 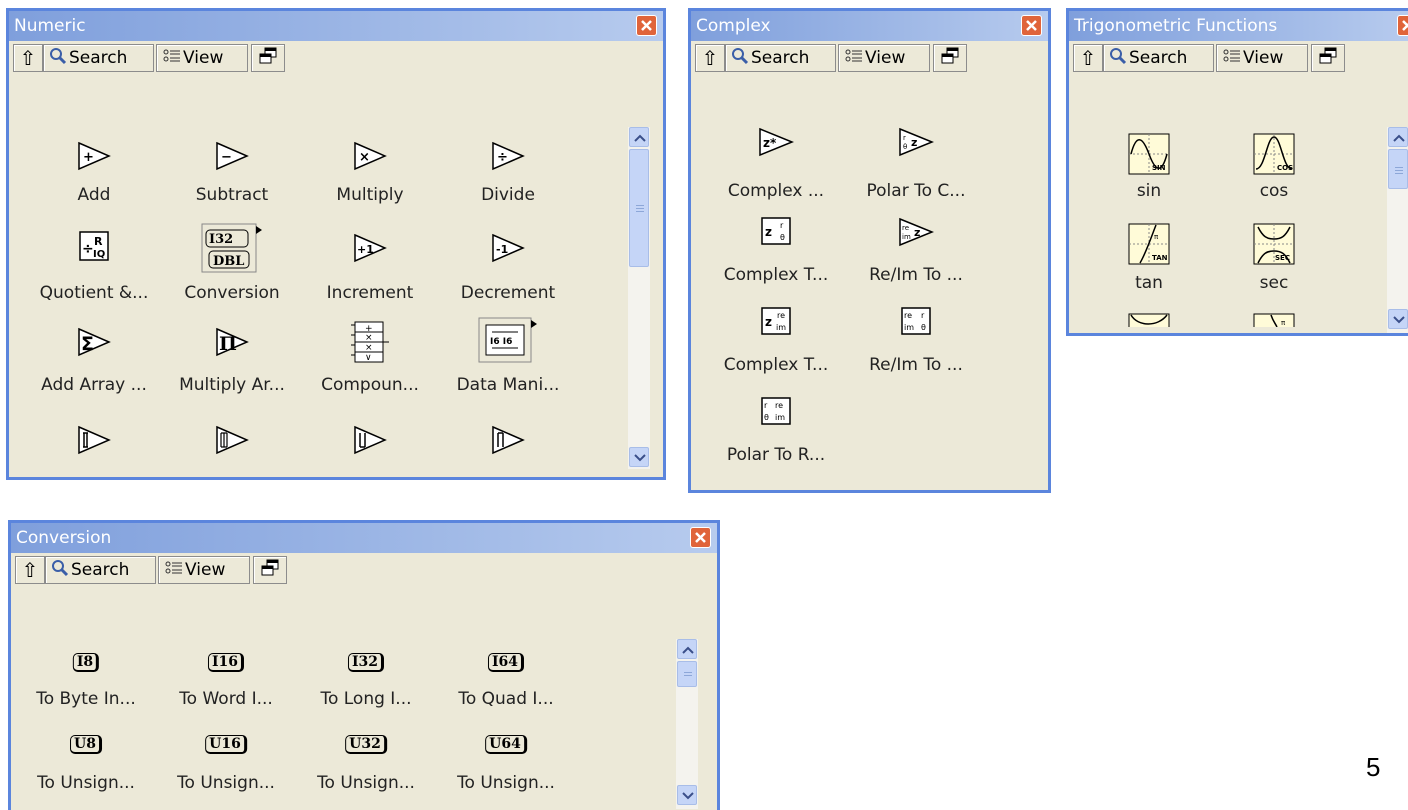 What do you see at coordinates (172, 58) in the screenshot?
I see `view-list-icon` at bounding box center [172, 58].